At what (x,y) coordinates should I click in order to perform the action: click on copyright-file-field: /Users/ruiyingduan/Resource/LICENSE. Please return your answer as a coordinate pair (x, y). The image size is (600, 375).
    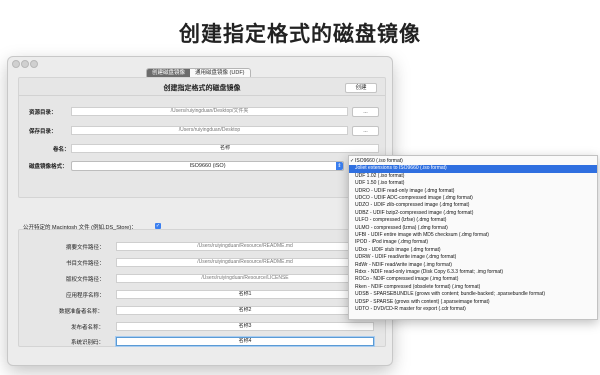
    Looking at the image, I should click on (245, 278).